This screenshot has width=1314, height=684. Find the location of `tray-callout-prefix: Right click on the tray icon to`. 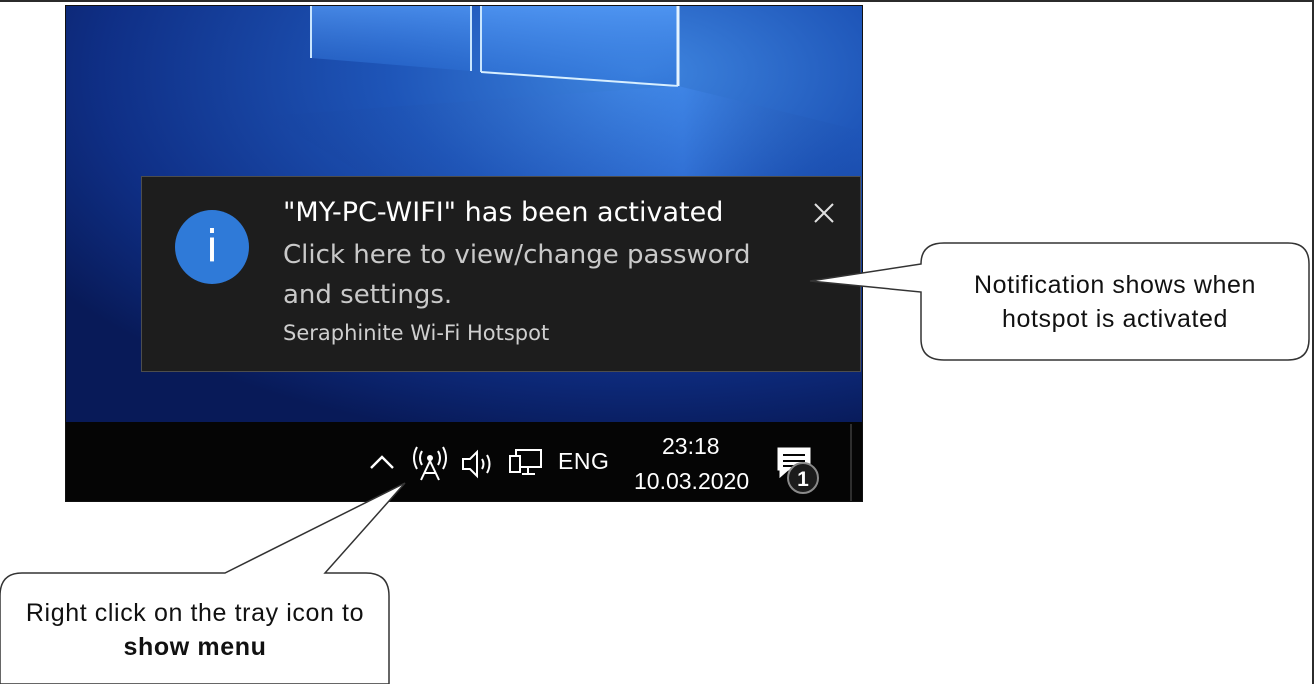

tray-callout-prefix: Right click on the tray icon to is located at coordinates (195, 613).